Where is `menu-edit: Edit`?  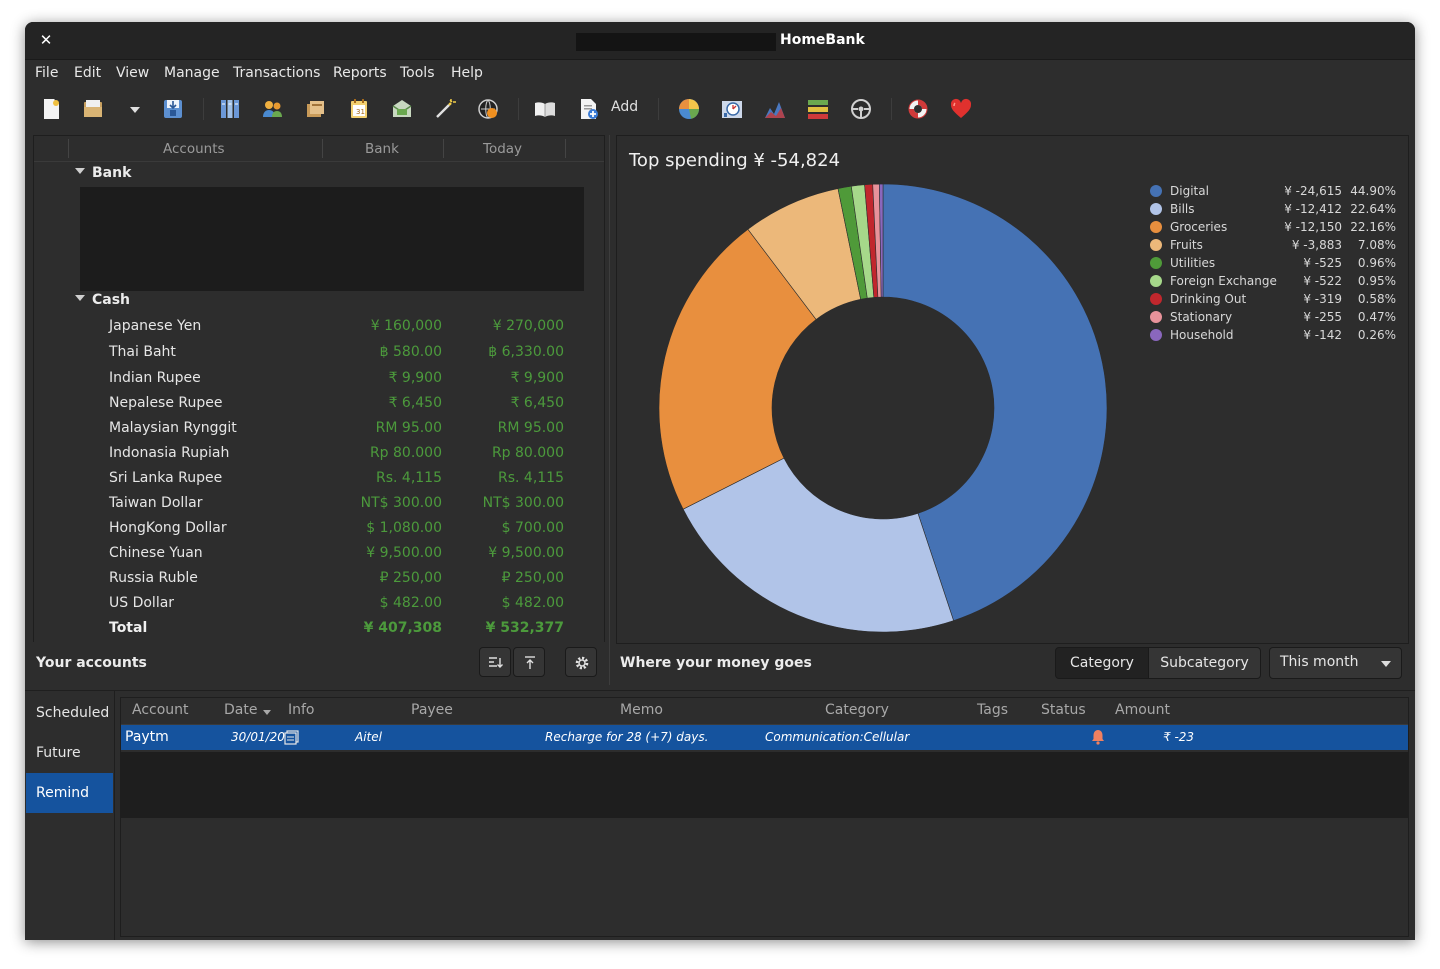
menu-edit: Edit is located at coordinates (87, 73).